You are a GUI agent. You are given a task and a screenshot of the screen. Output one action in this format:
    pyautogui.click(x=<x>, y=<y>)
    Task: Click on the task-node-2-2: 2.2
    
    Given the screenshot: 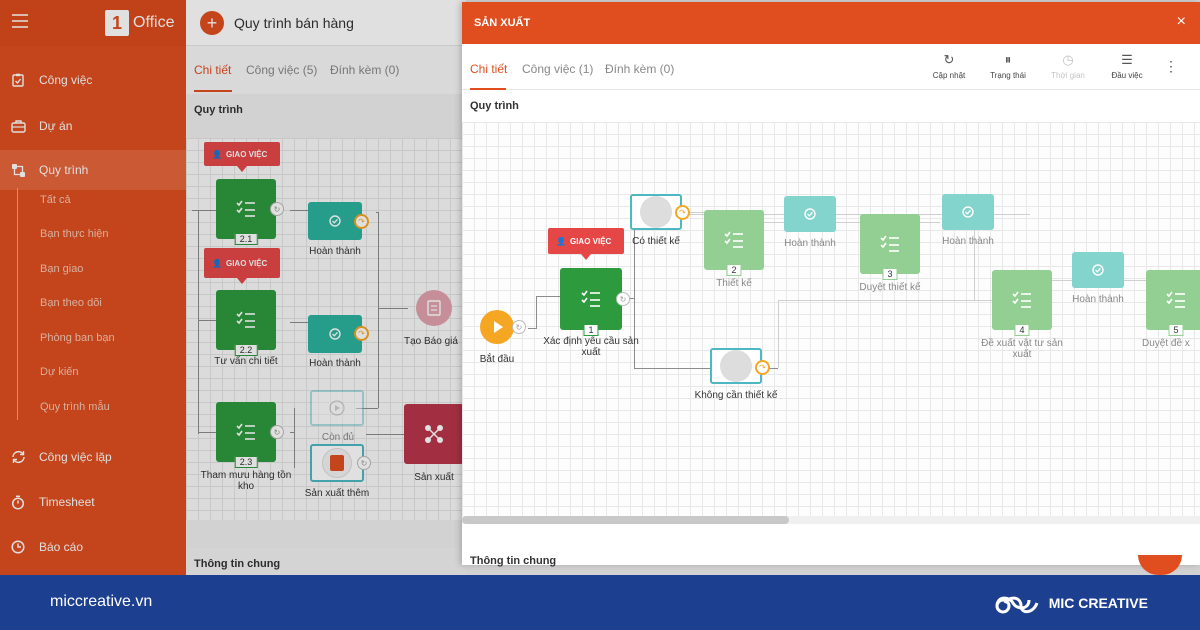 What is the action you would take?
    pyautogui.click(x=246, y=323)
    